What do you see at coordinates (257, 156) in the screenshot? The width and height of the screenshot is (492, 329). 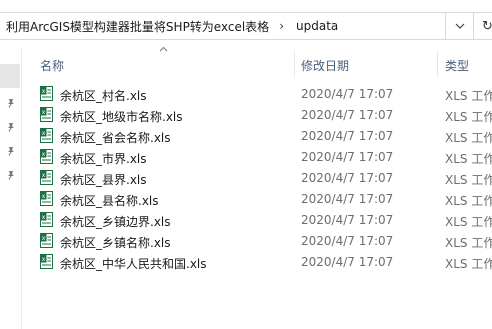 I see `file-row: x 余杭区_市界.xls 2020/4/7 17:07 XLS 工作` at bounding box center [257, 156].